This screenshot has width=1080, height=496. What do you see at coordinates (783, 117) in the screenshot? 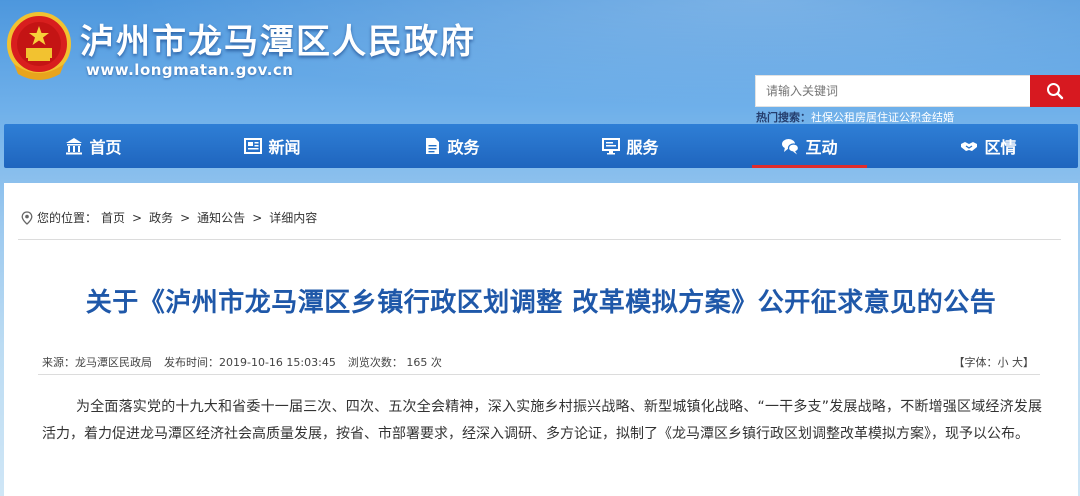
I see `hot-search-label: 热门搜索：` at bounding box center [783, 117].